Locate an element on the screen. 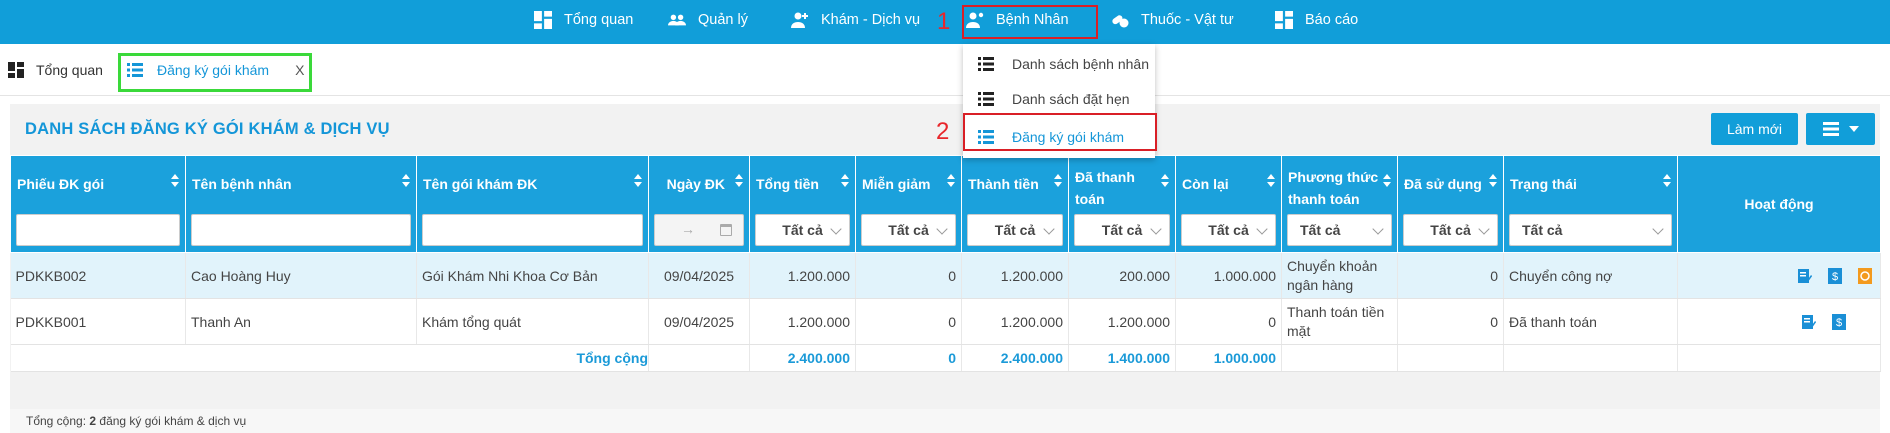 The height and width of the screenshot is (433, 1890). column-header-trang-thai: Trạng thái Tất cả is located at coordinates (1590, 204).